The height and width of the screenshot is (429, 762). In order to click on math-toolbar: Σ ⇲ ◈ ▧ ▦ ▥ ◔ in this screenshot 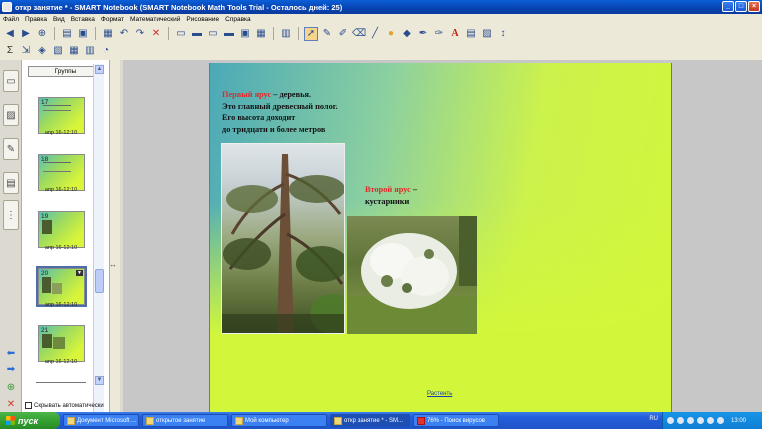, I will do `click(381, 50)`.